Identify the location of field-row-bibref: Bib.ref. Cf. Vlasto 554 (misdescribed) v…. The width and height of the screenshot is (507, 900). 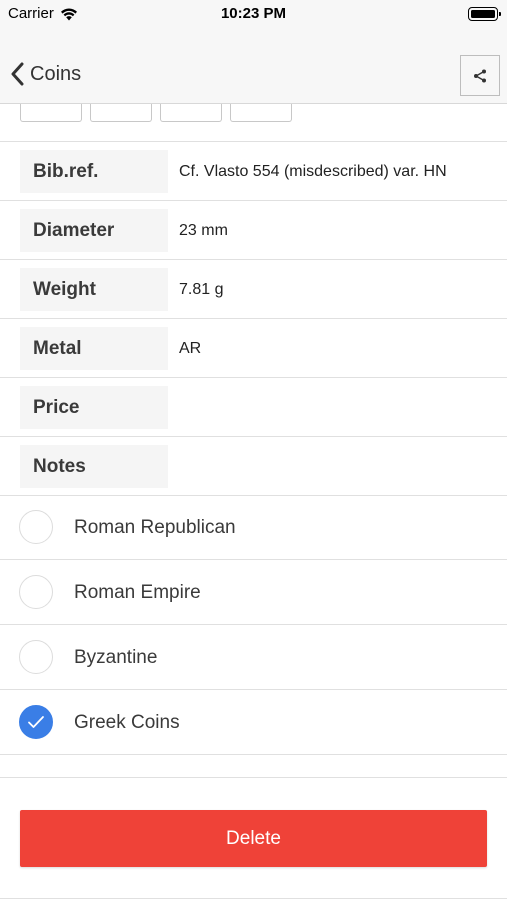
(253, 171).